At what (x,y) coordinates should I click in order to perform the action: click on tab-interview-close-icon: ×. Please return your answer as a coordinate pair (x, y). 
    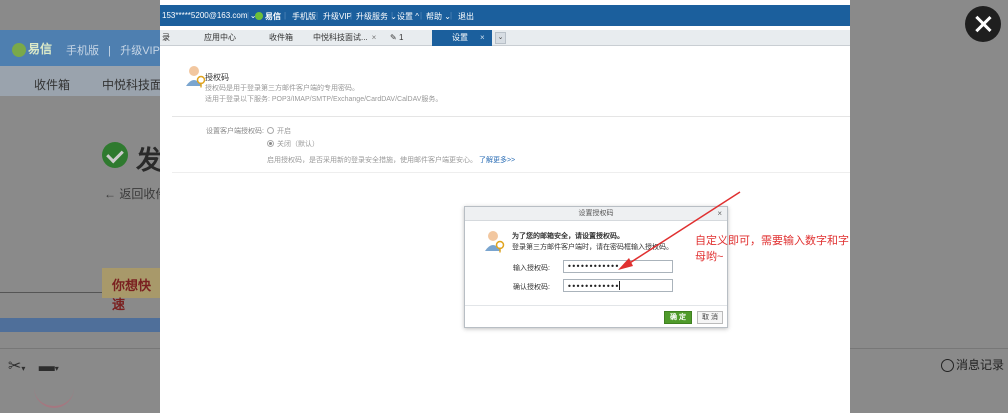
    Looking at the image, I should click on (374, 37).